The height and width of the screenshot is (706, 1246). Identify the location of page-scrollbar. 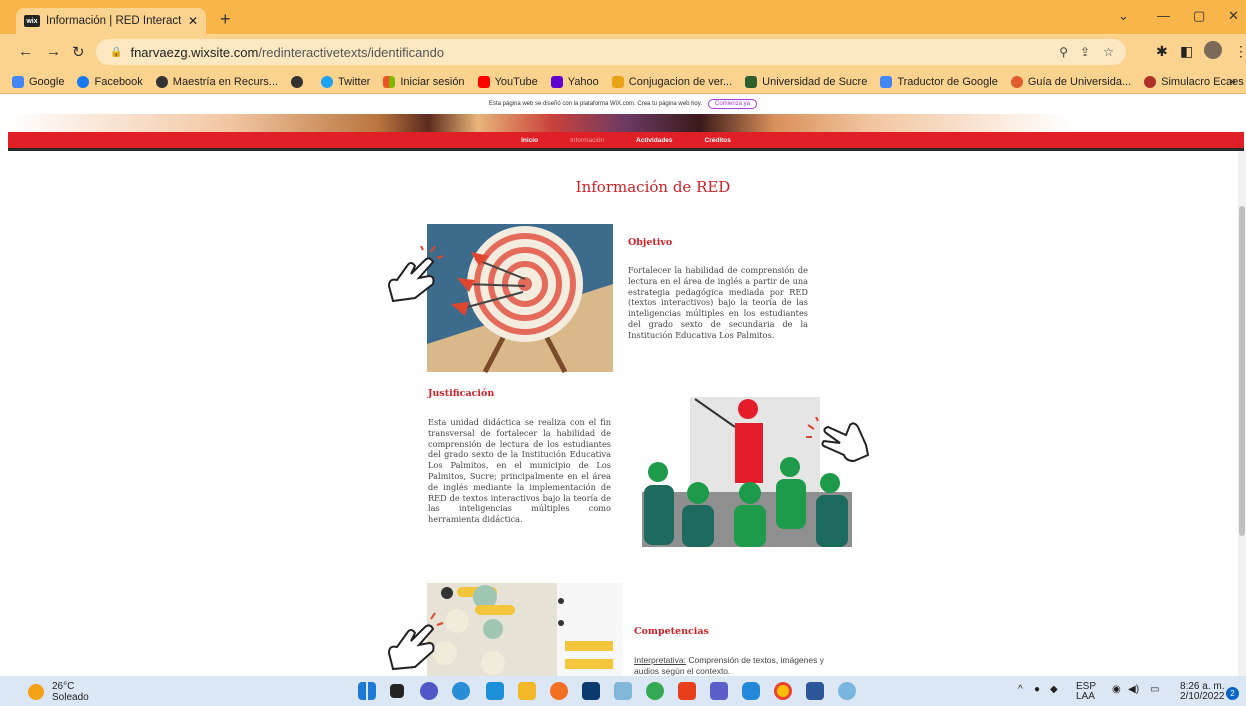
(1242, 413).